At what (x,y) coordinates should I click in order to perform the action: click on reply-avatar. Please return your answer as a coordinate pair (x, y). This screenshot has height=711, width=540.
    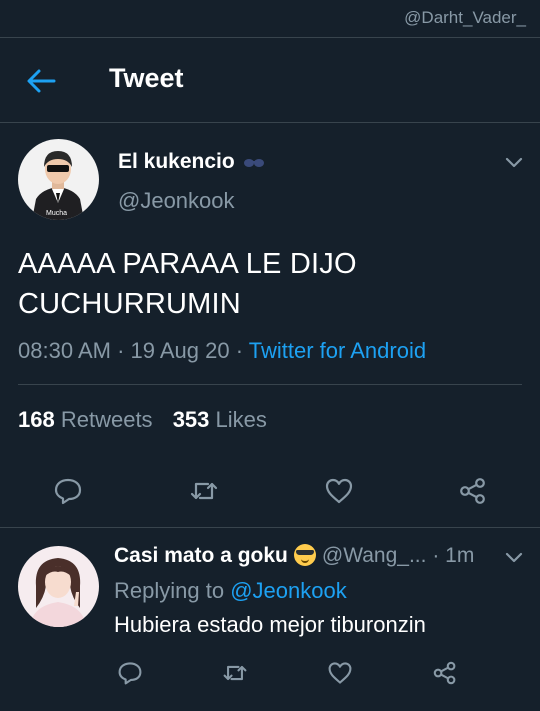
    Looking at the image, I should click on (58, 586).